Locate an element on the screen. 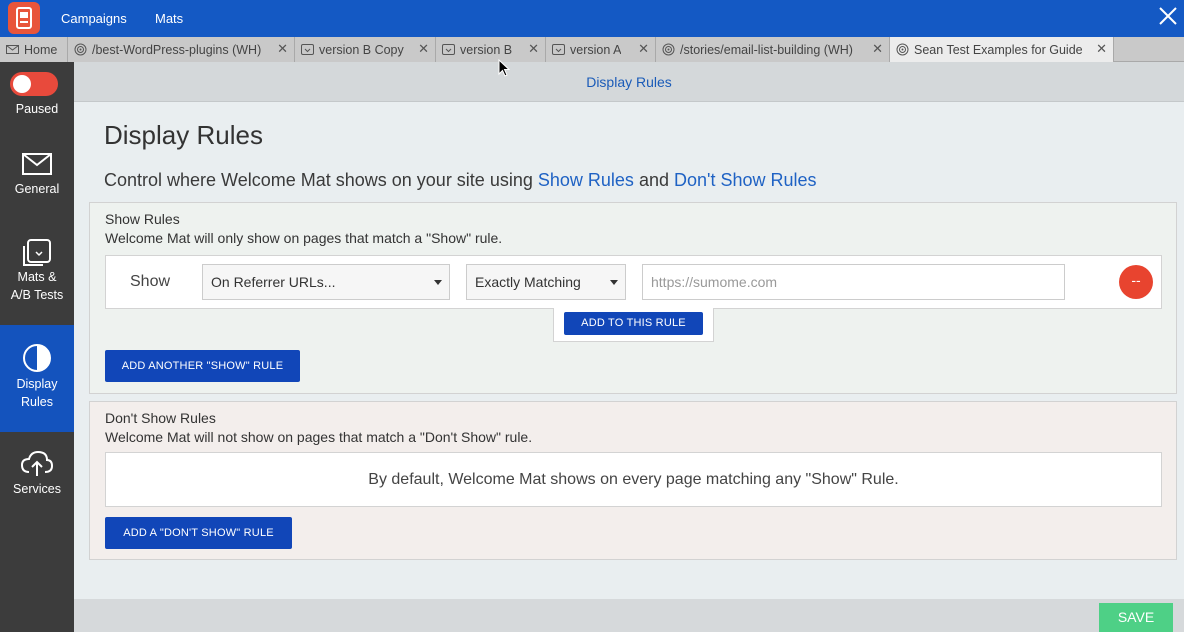  sumo-logo-icon is located at coordinates (24, 18).